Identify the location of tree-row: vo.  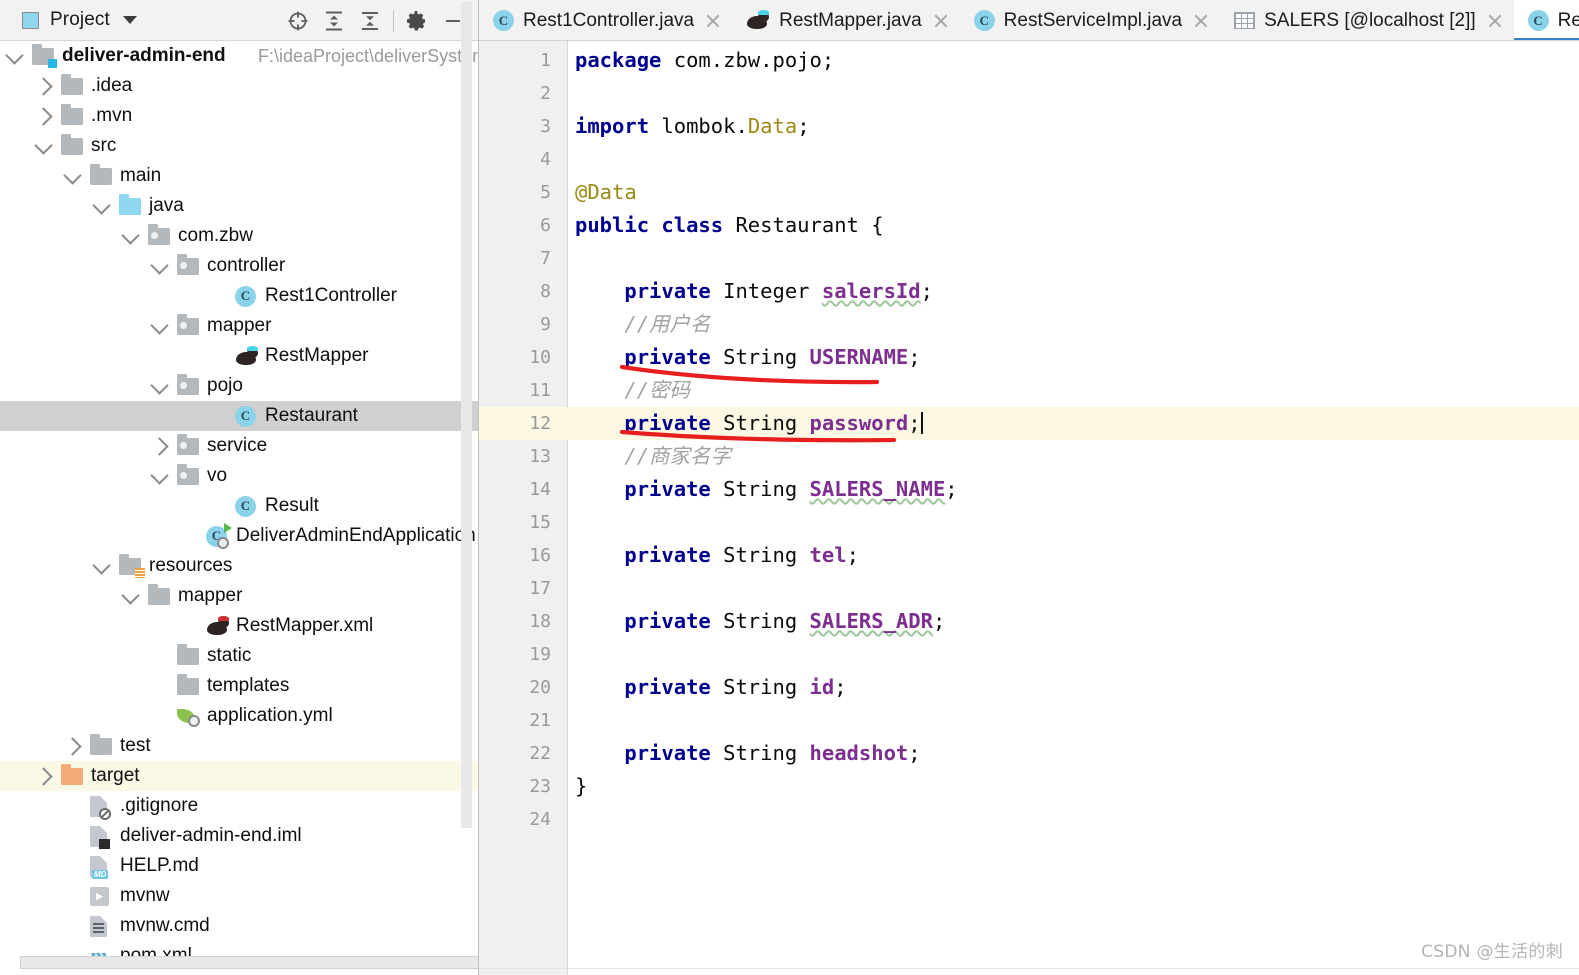
(239, 476).